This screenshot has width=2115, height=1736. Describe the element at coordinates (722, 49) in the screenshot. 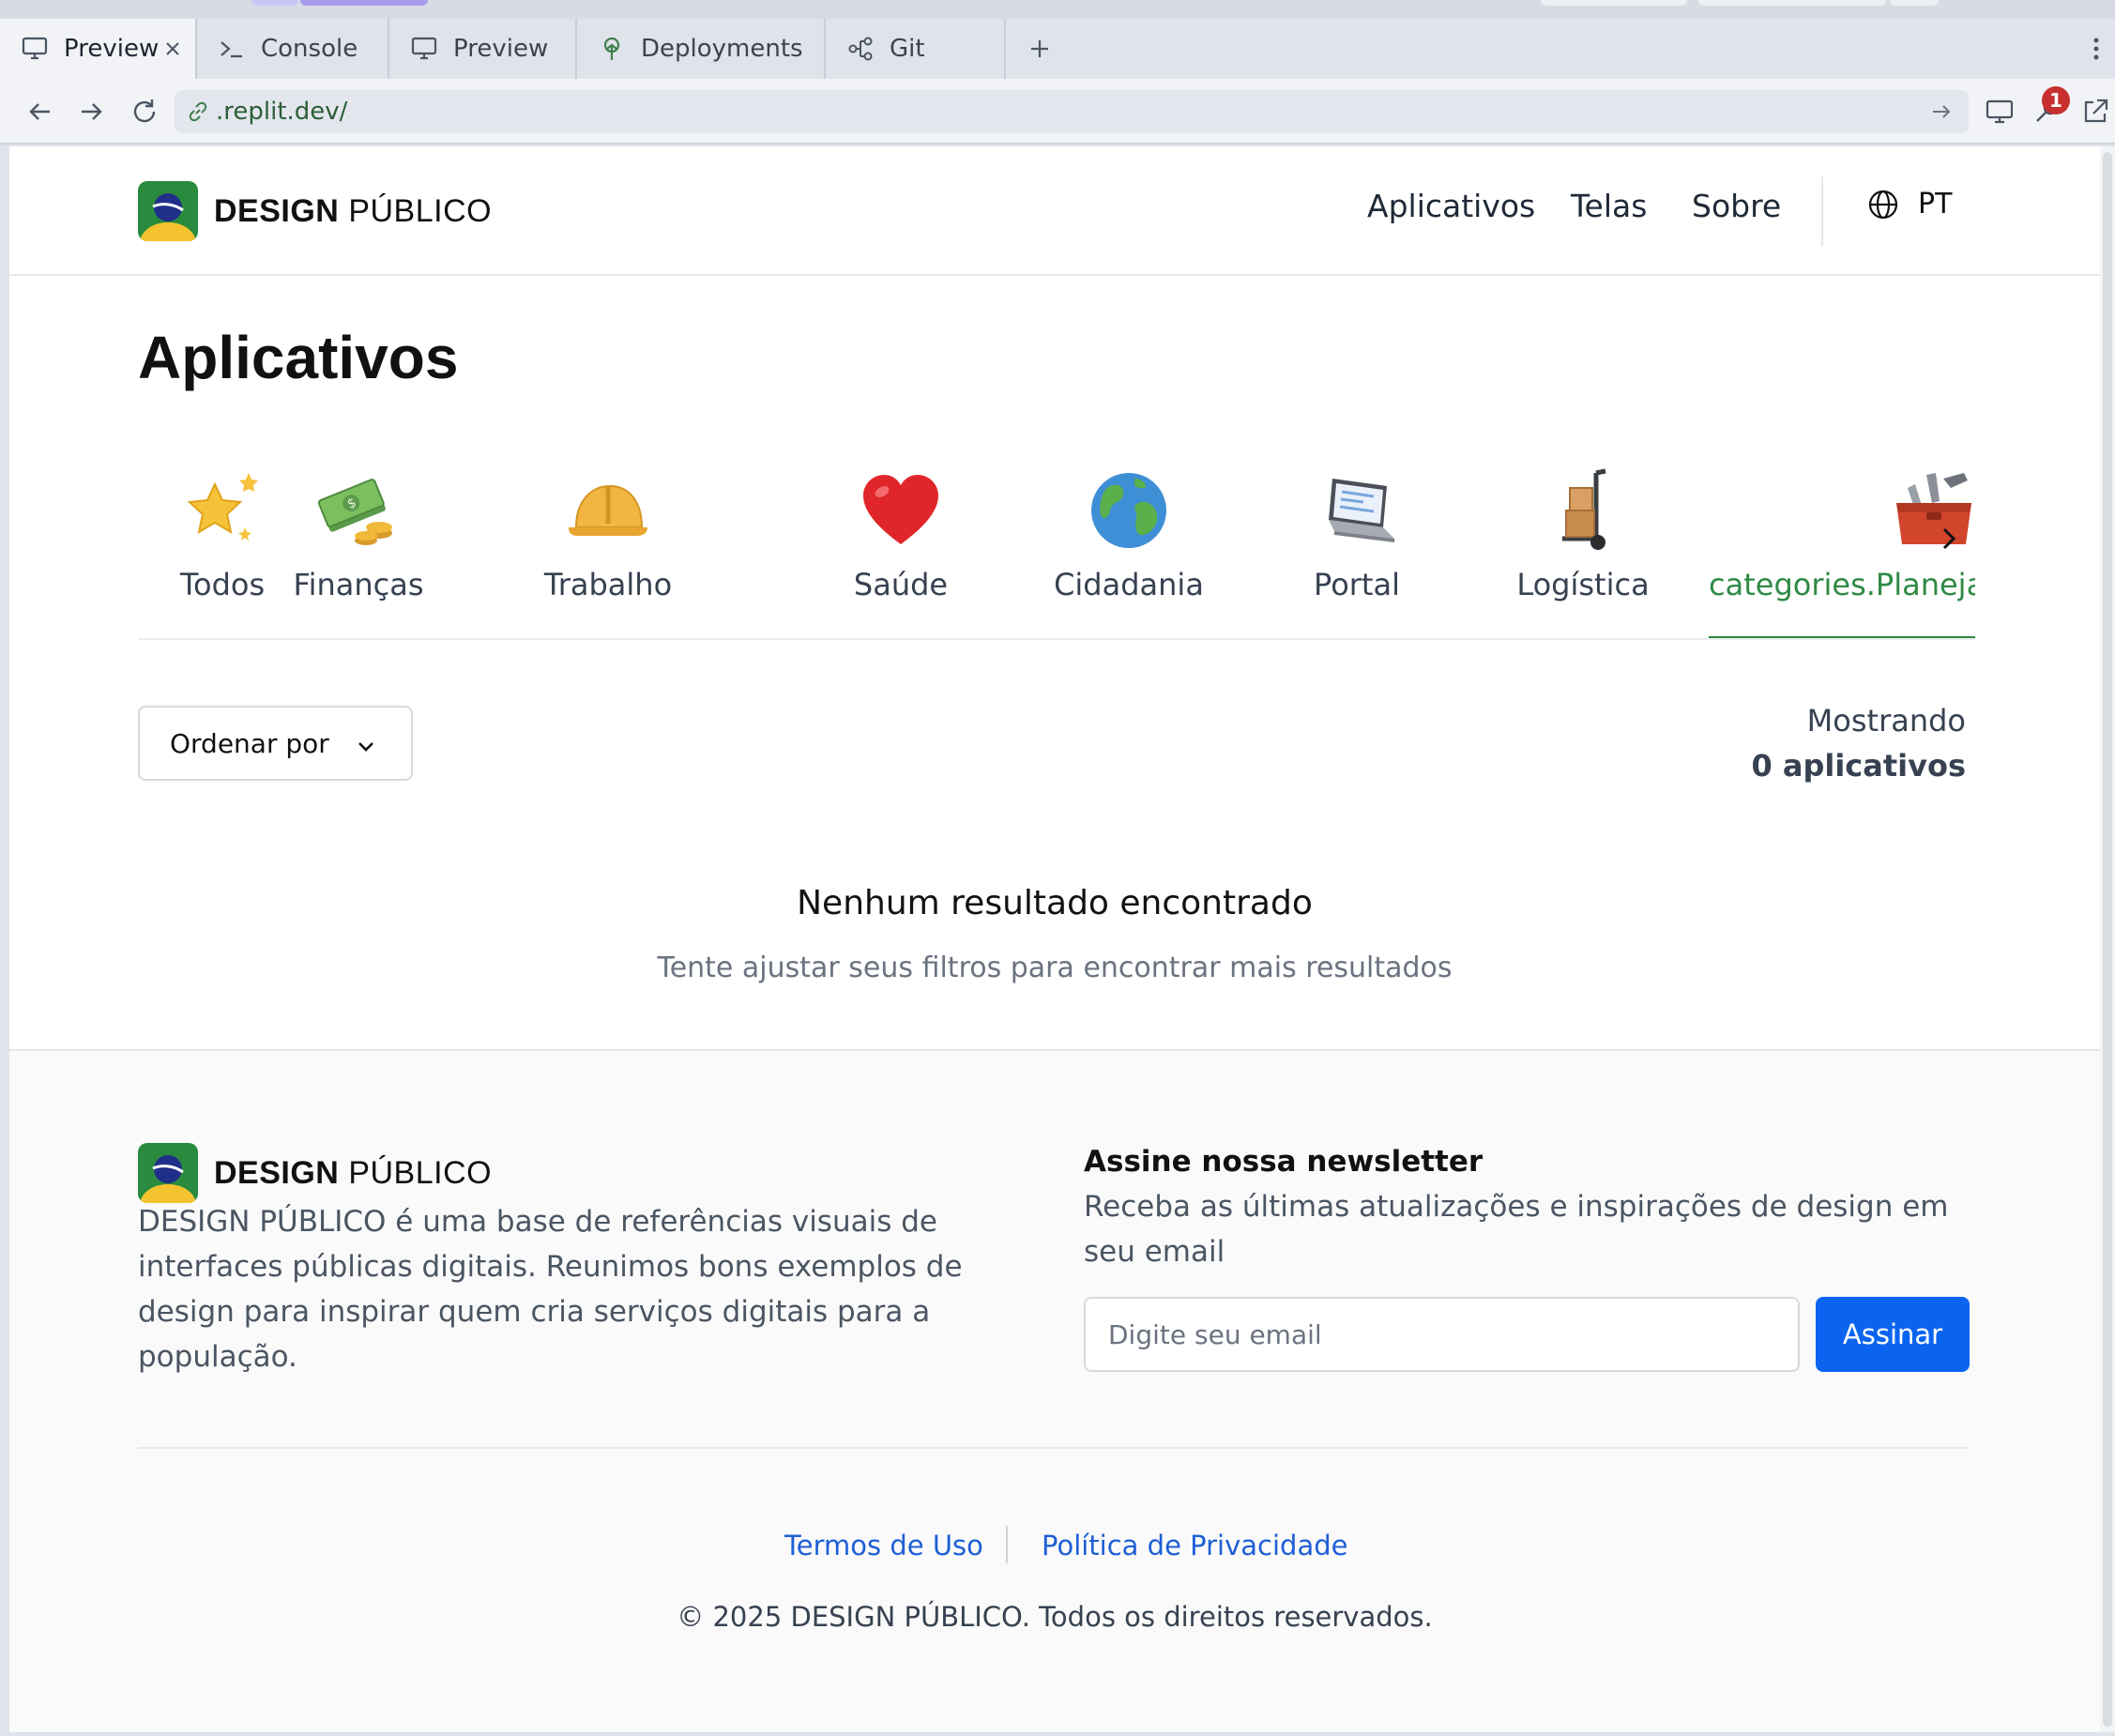

I see `tab-label: Deployments` at that location.